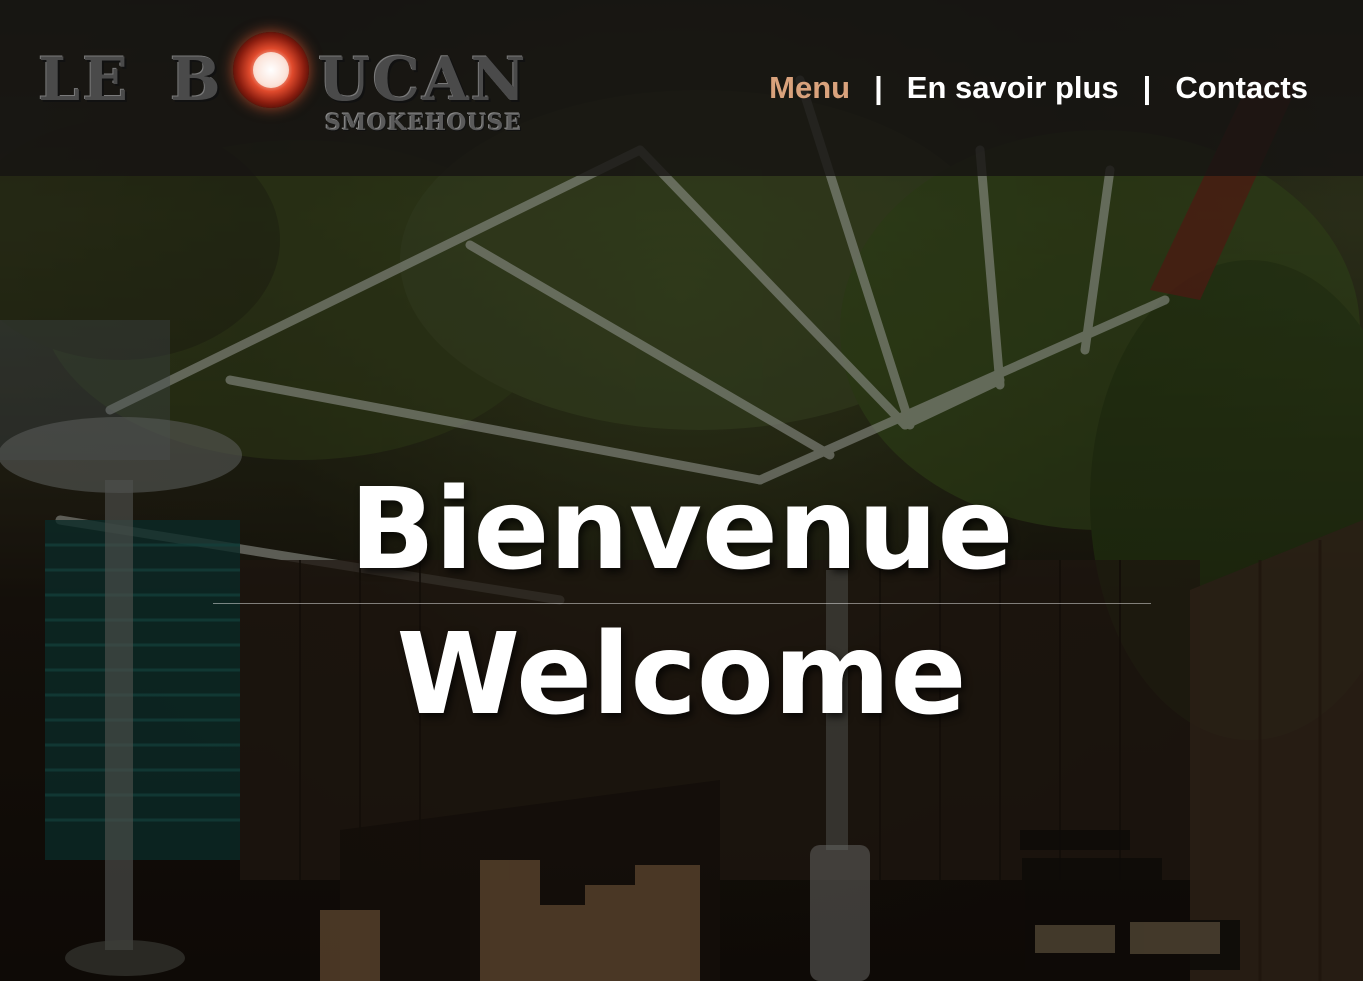  I want to click on hero-divider, so click(681, 603).